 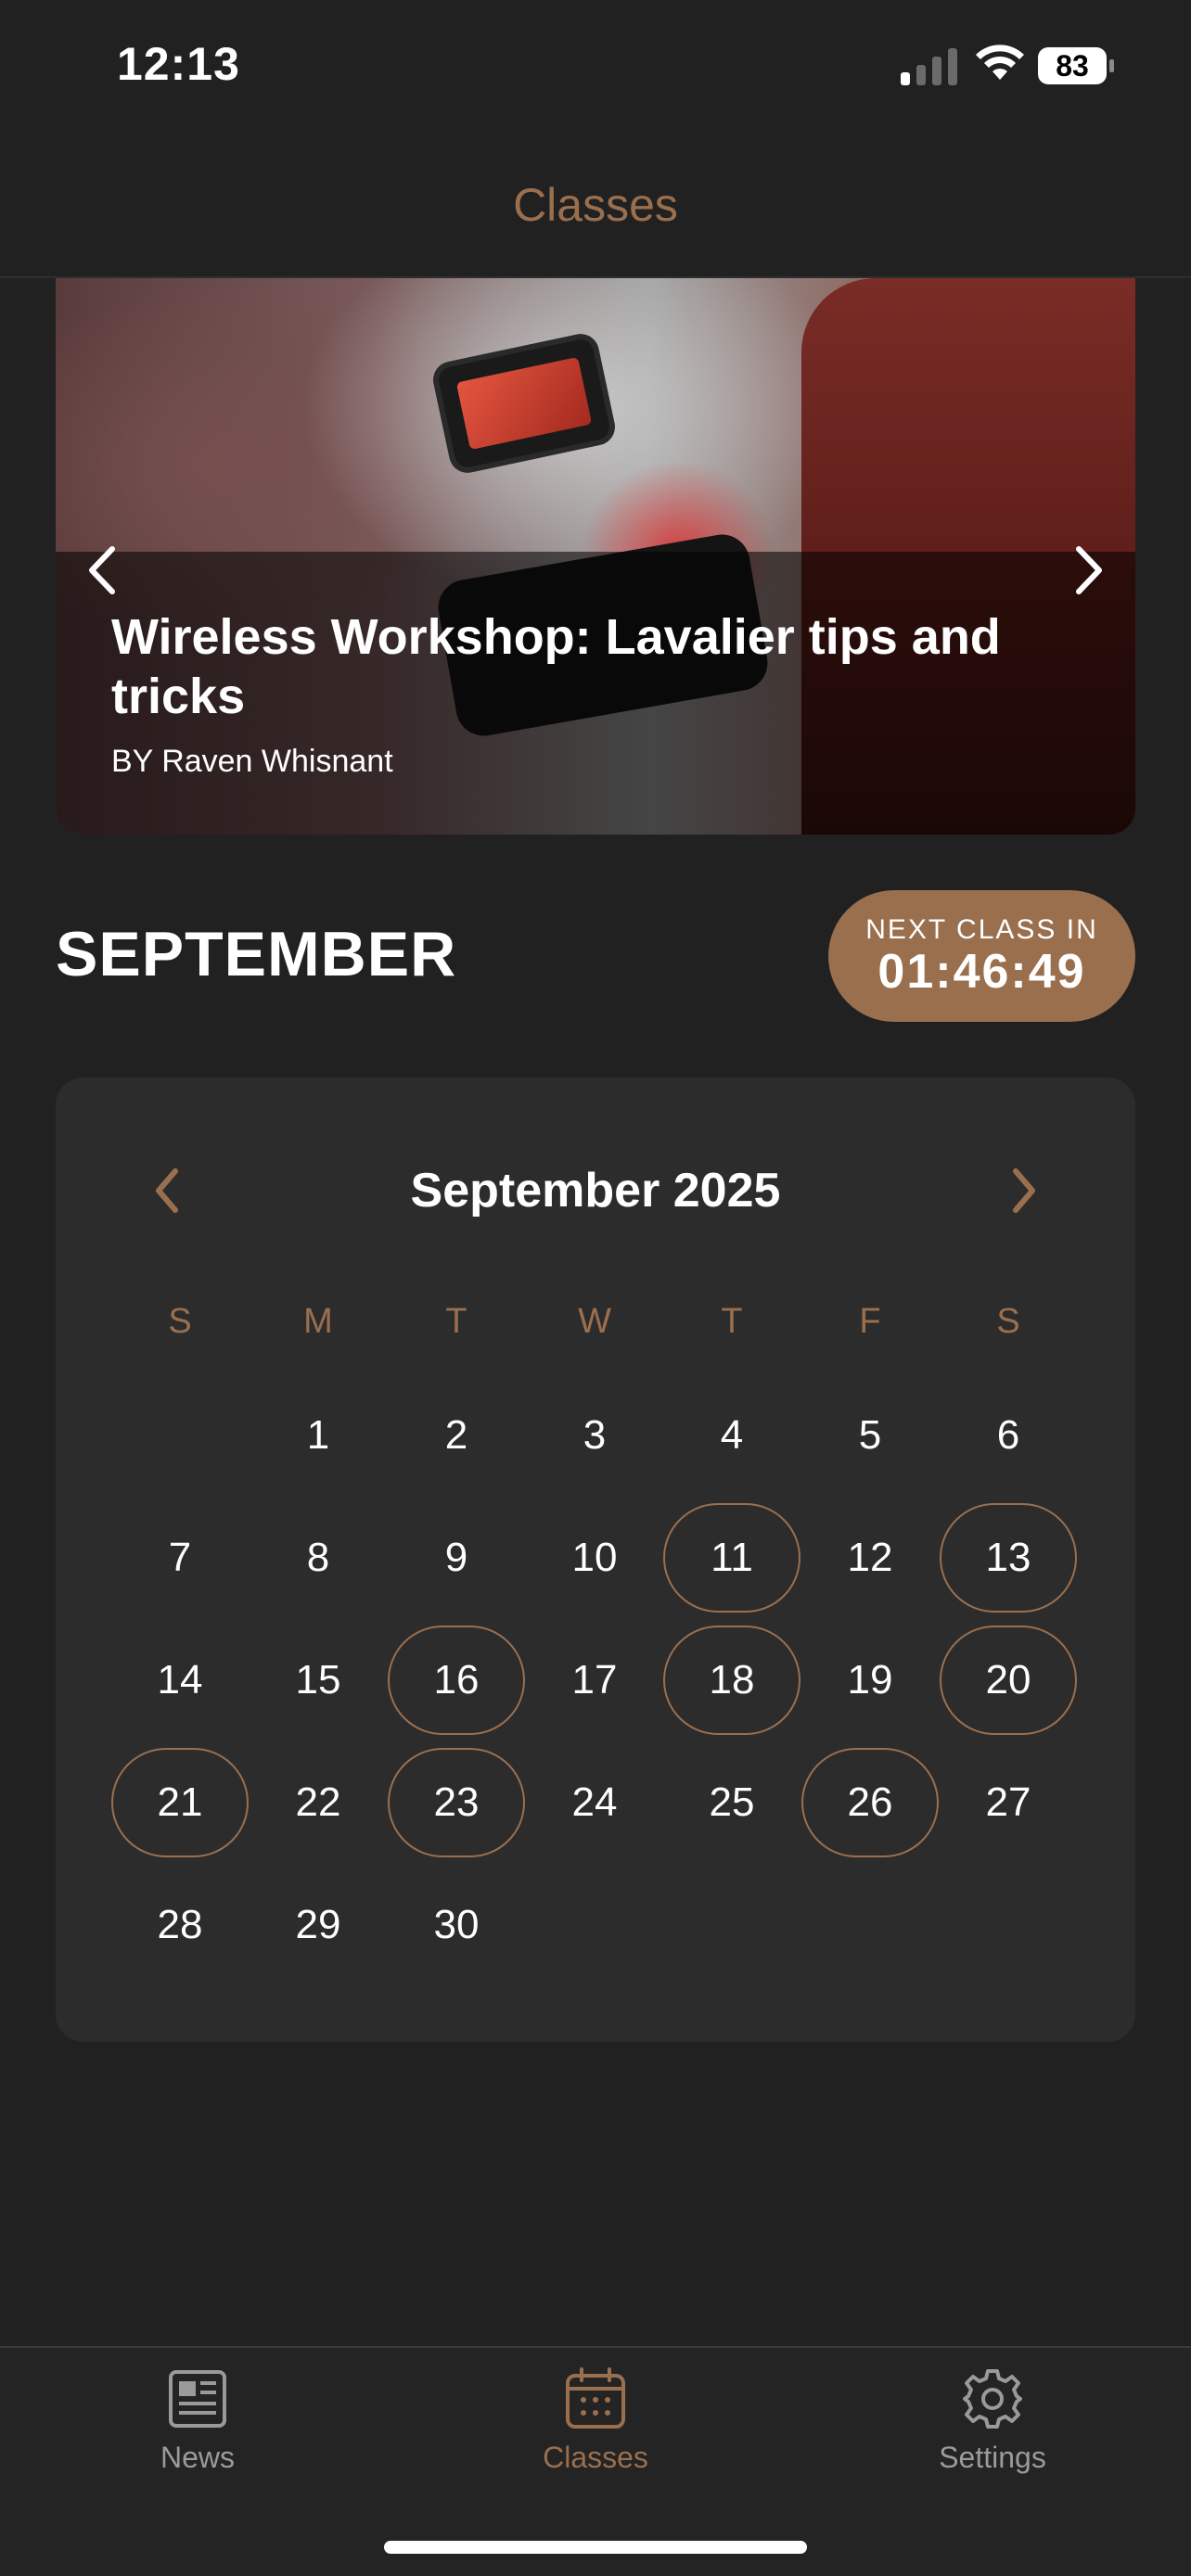 I want to click on calendar-icon, so click(x=595, y=2398).